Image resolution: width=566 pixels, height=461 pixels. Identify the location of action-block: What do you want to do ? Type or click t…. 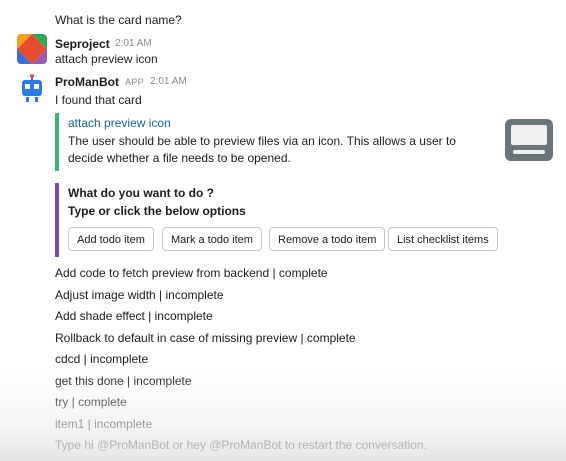
(284, 220).